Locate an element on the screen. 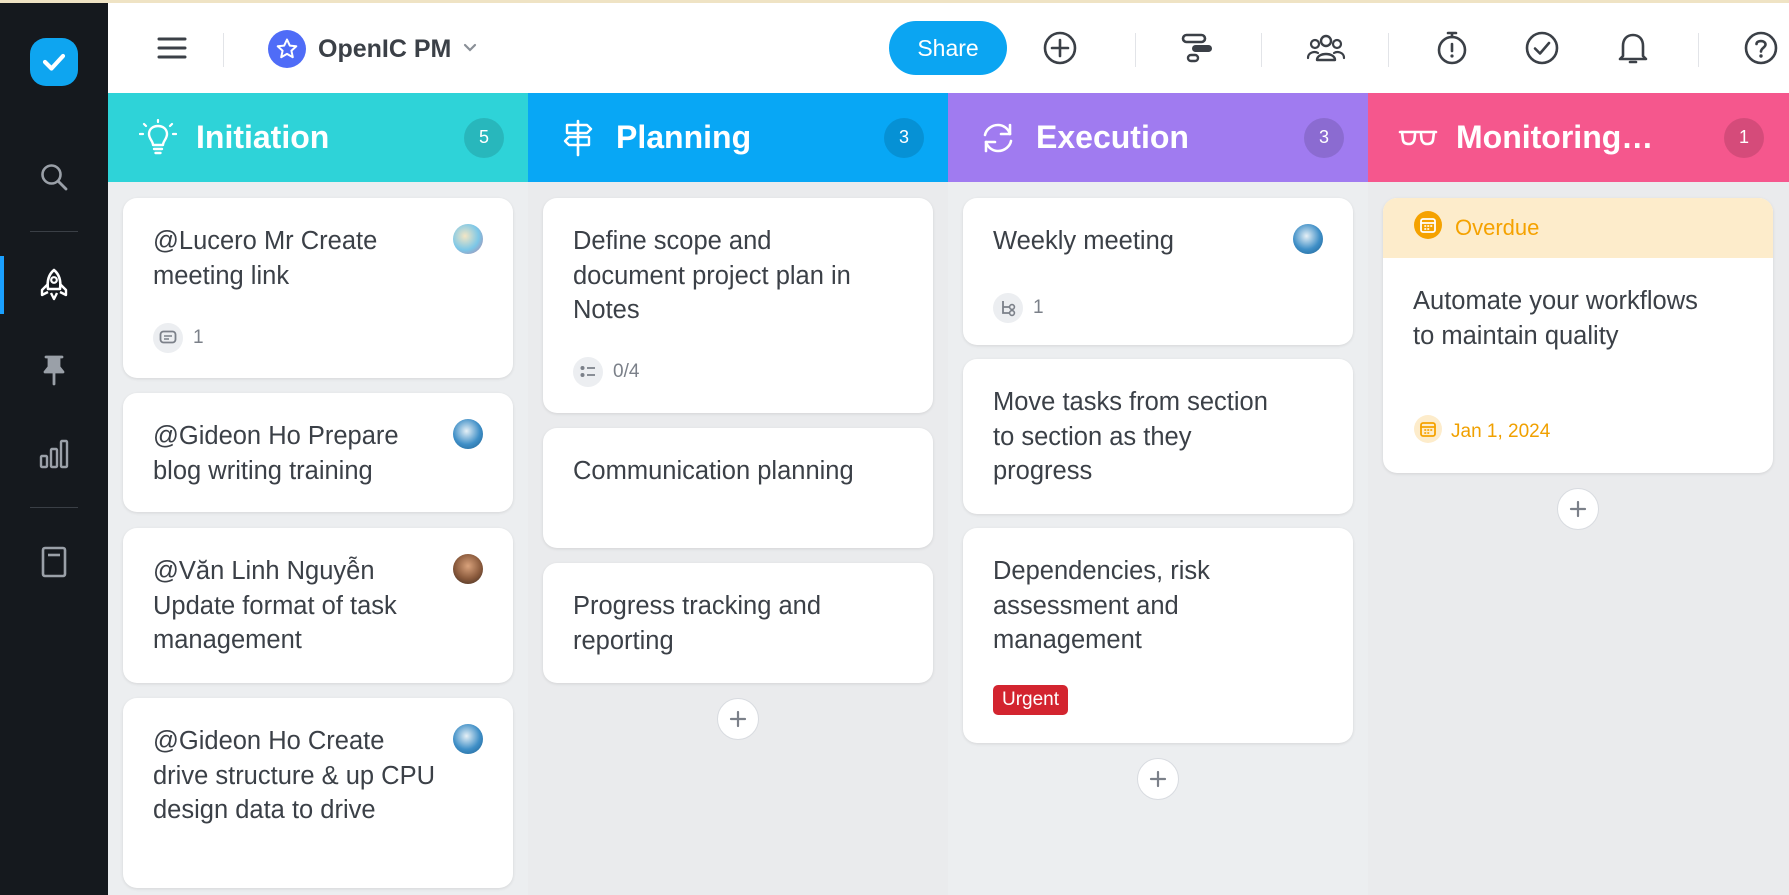 The image size is (1789, 895). comment-count-value: 1 is located at coordinates (198, 337).